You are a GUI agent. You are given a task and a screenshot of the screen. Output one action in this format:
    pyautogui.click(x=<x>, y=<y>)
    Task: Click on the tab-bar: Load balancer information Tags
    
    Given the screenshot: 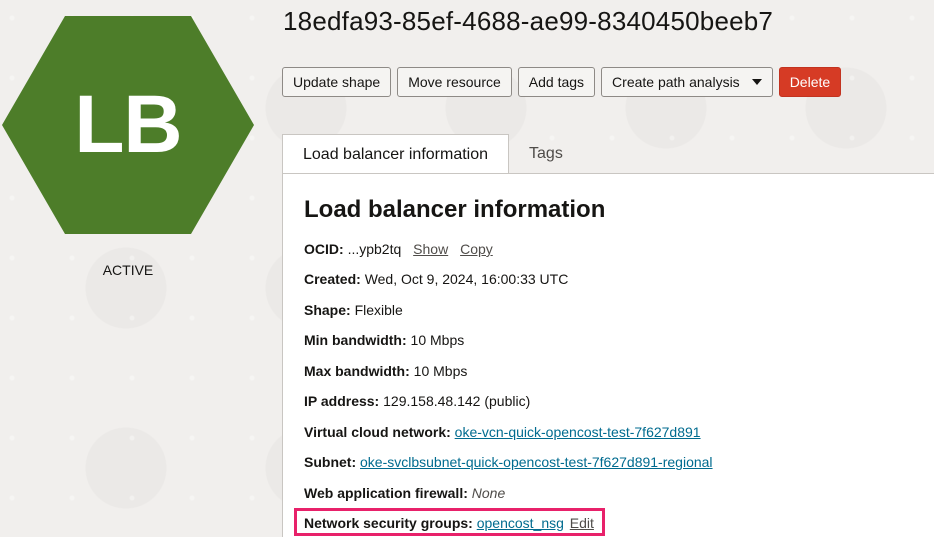 What is the action you would take?
    pyautogui.click(x=432, y=154)
    